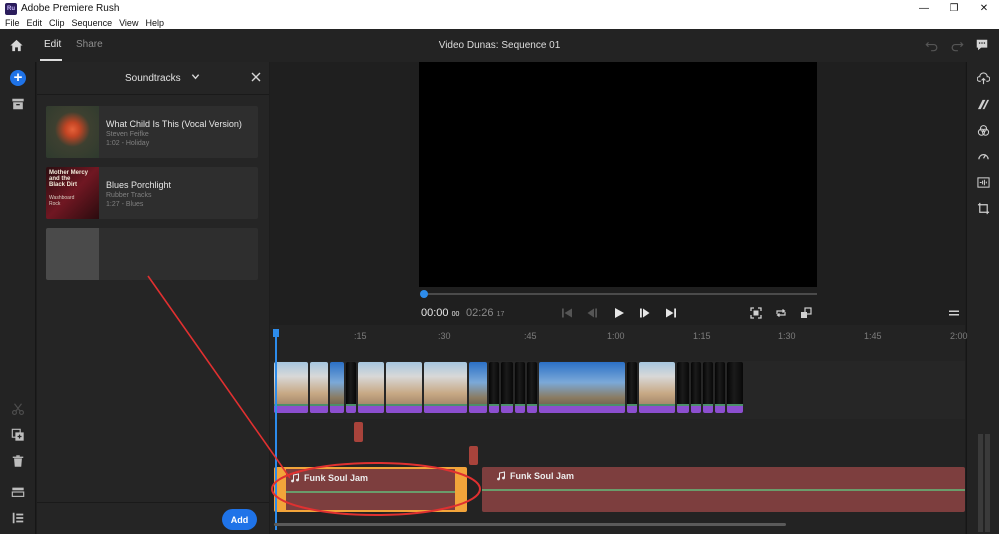  I want to click on color-icon, so click(983, 130).